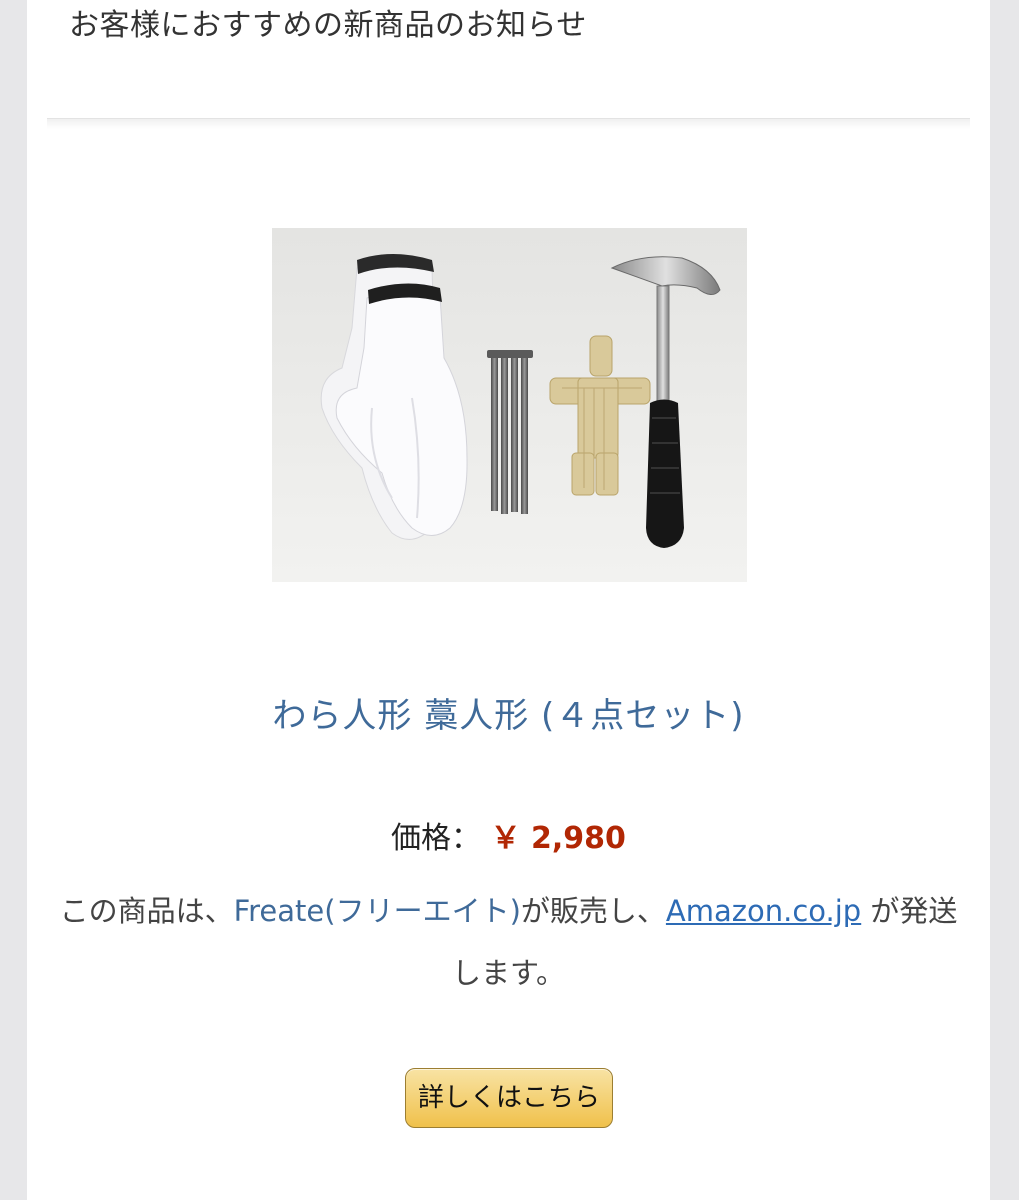 This screenshot has width=1019, height=1200. What do you see at coordinates (508, 123) in the screenshot?
I see `section-divider` at bounding box center [508, 123].